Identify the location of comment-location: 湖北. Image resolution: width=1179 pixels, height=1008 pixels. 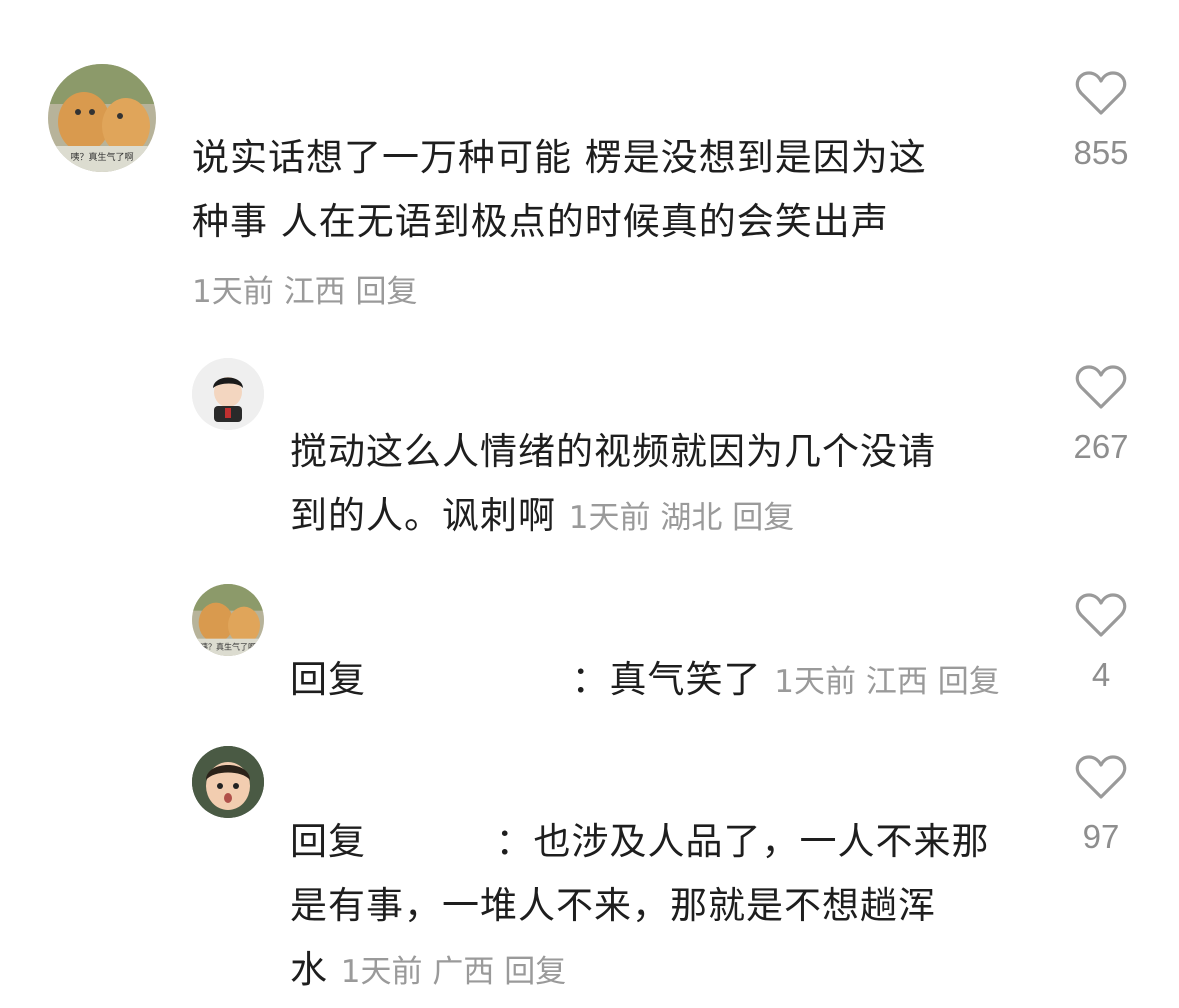
(691, 518).